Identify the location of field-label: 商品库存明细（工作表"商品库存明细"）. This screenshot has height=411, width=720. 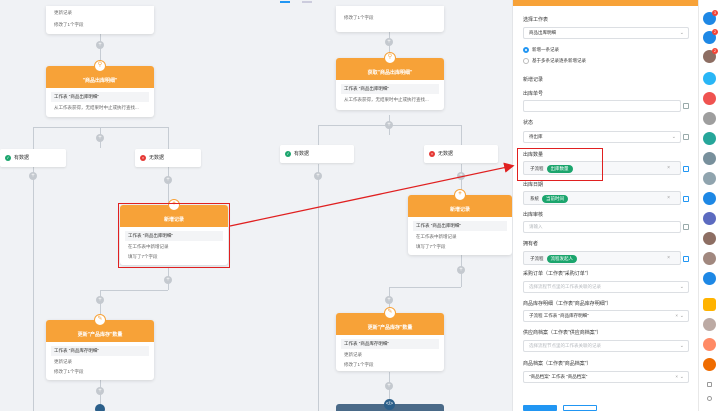
(567, 304).